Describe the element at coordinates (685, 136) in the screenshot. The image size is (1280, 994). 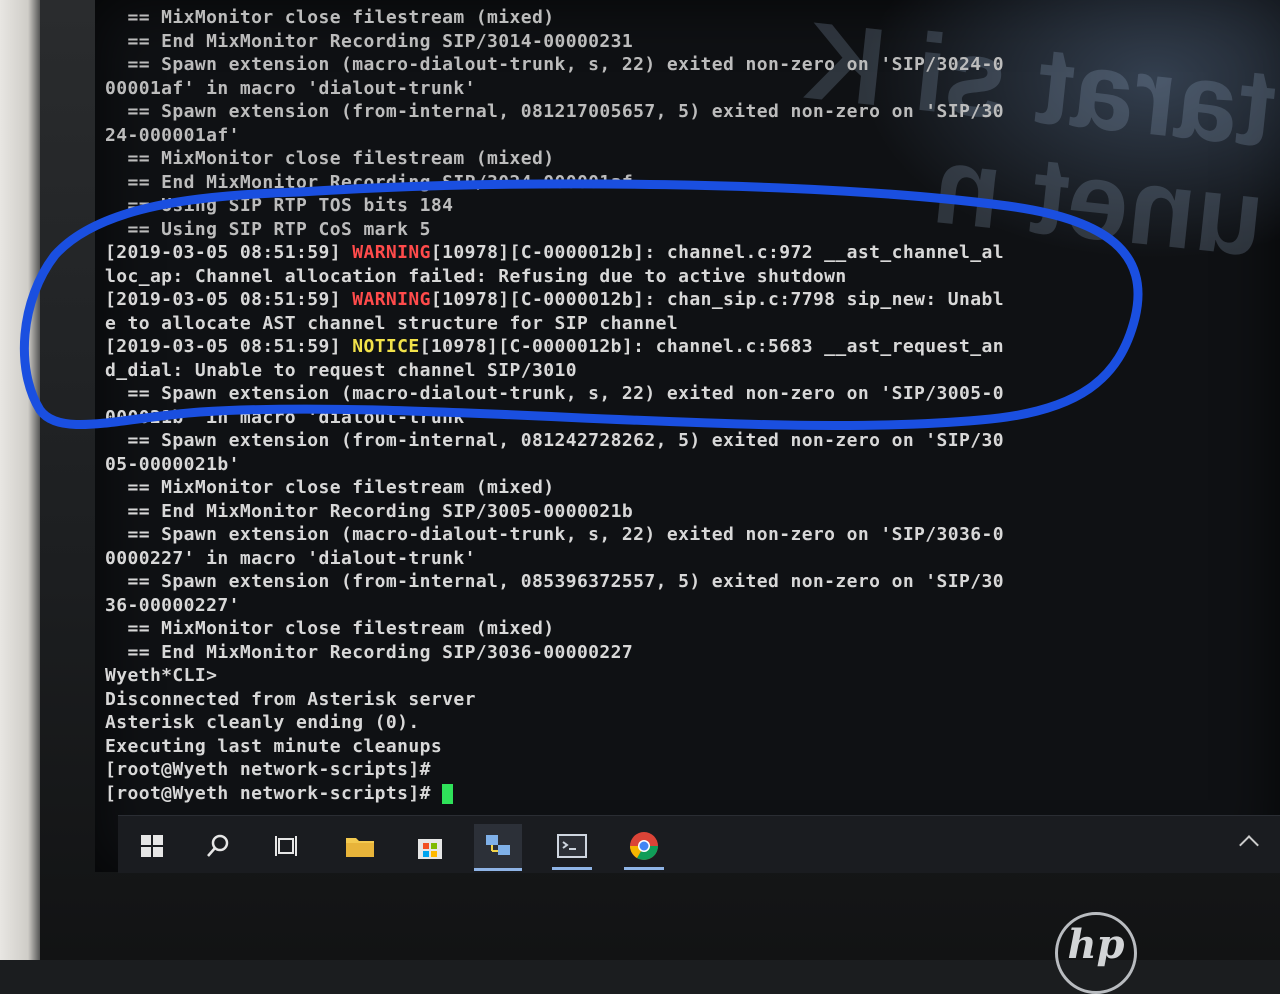
I see `terminal-line: 24-000001af'` at that location.